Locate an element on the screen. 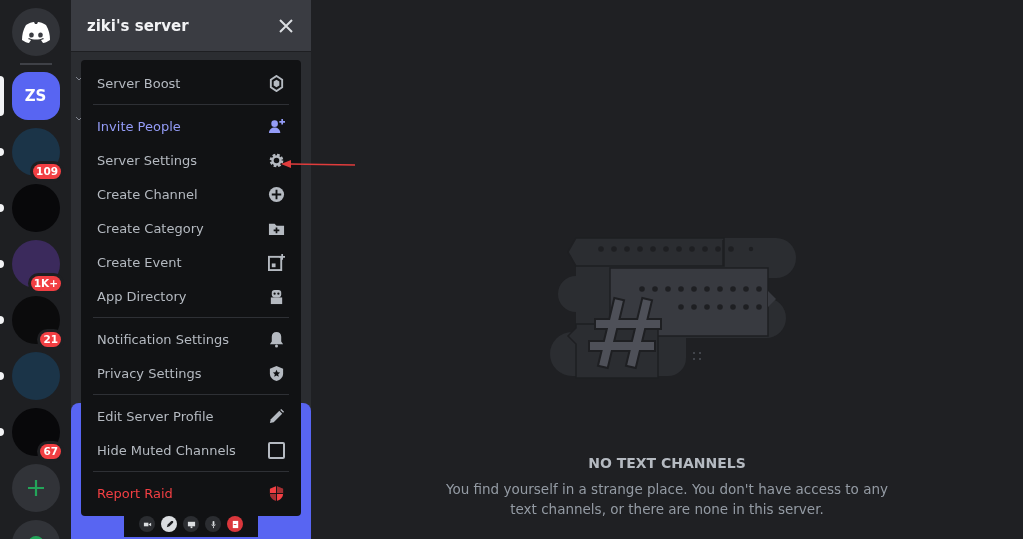  menu-item: Create Channel is located at coordinates (191, 194).